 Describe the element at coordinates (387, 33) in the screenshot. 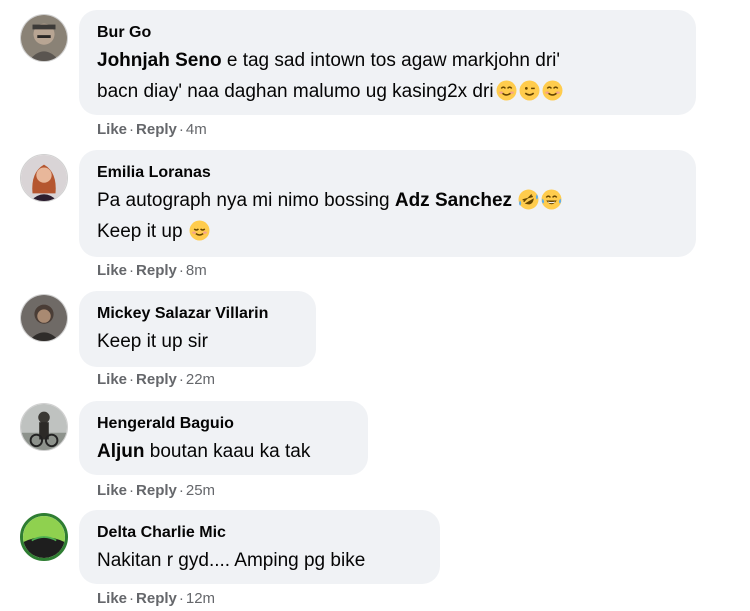

I see `comment-author: Bur Go` at that location.